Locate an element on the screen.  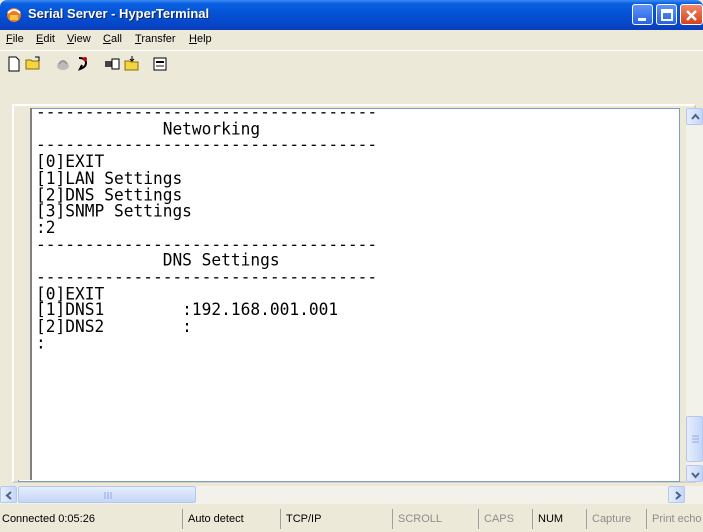
arrow-right-icon is located at coordinates (678, 495).